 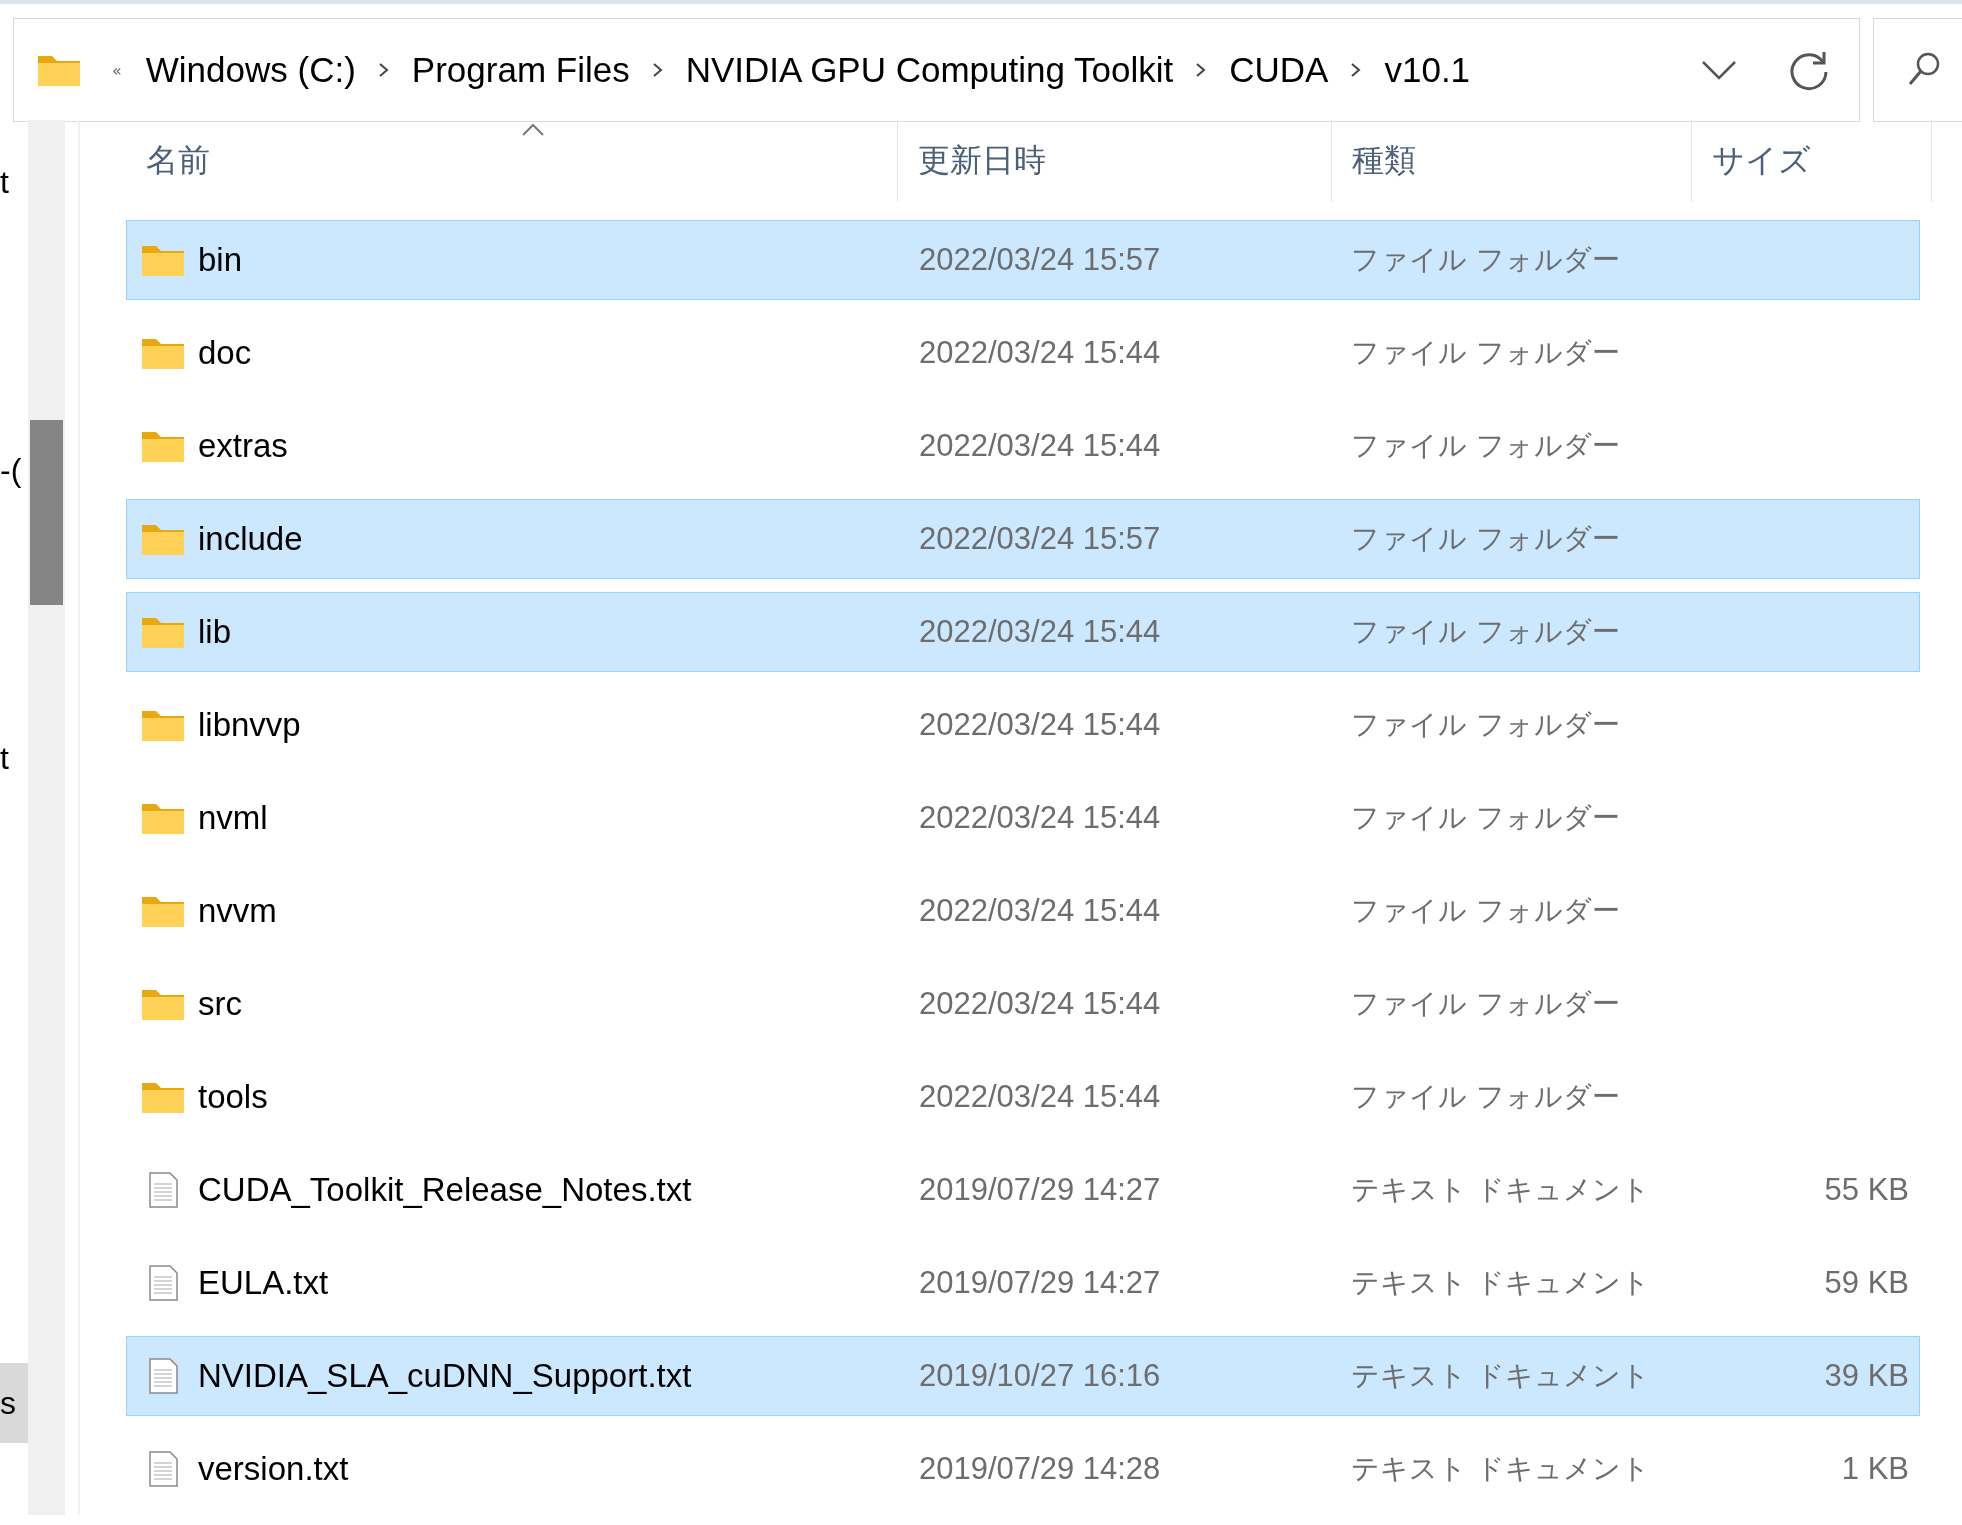 I want to click on breadcrumb: Program Files, so click(x=520, y=70).